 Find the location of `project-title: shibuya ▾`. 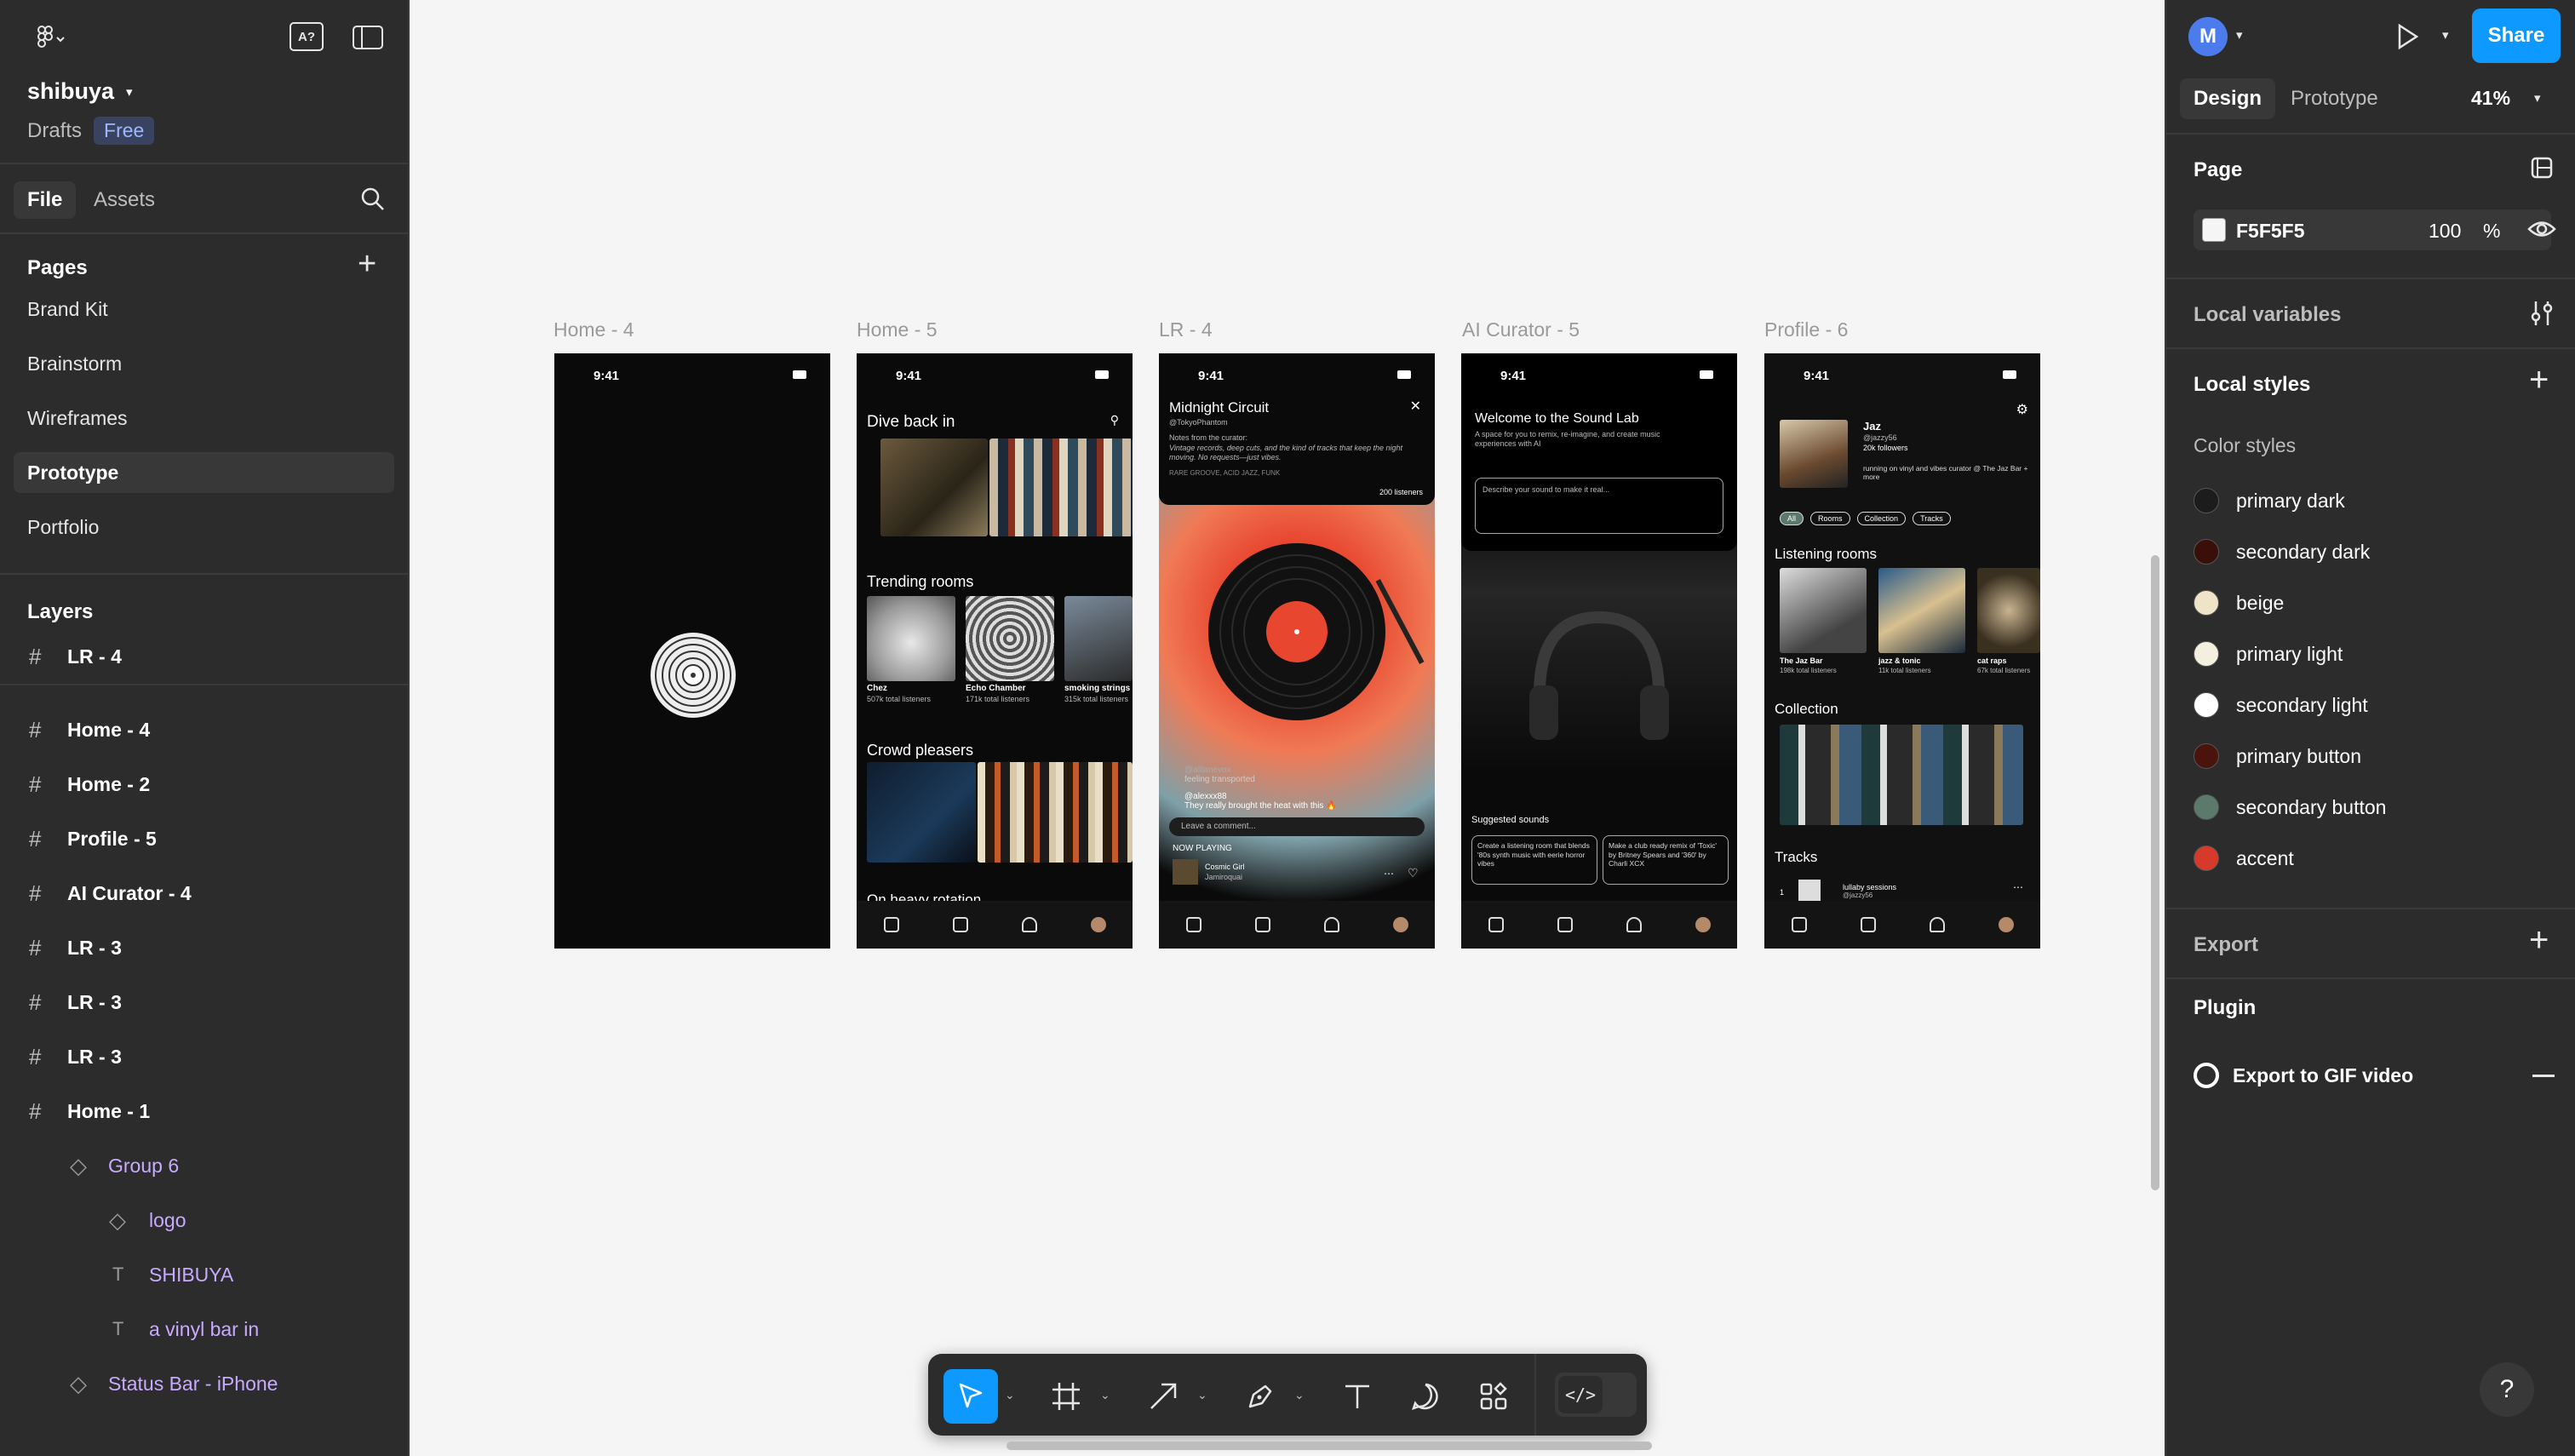

project-title: shibuya ▾ is located at coordinates (80, 92).